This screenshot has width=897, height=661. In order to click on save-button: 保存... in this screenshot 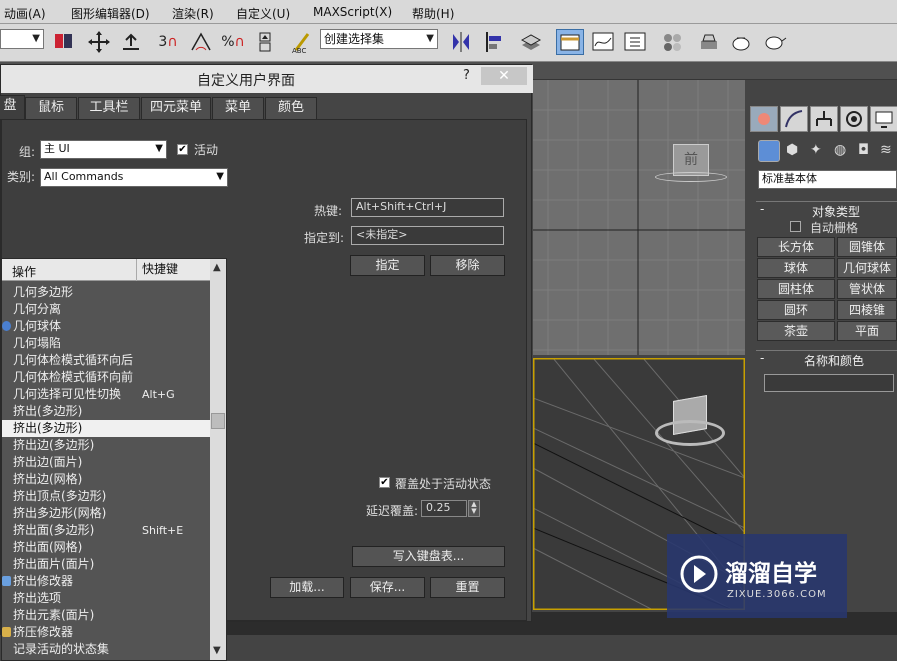, I will do `click(387, 587)`.